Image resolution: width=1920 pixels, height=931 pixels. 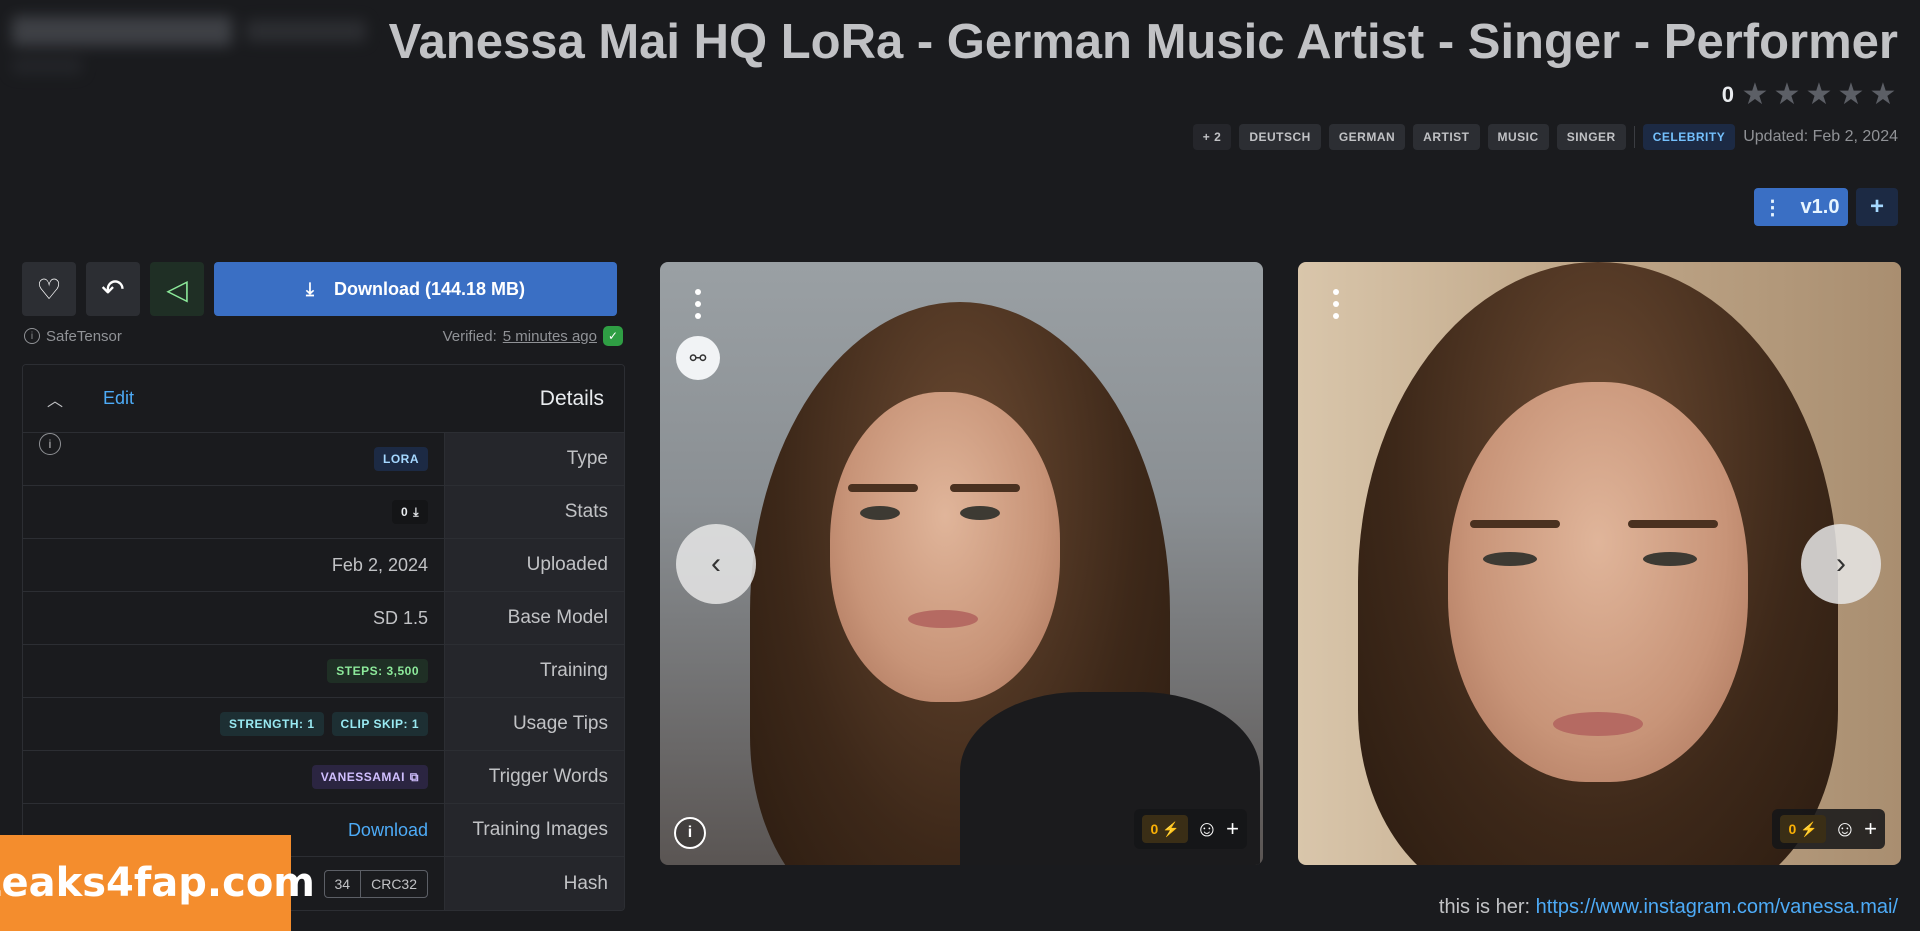 I want to click on tag-deutsch: DEUTSCH, so click(x=1280, y=137).